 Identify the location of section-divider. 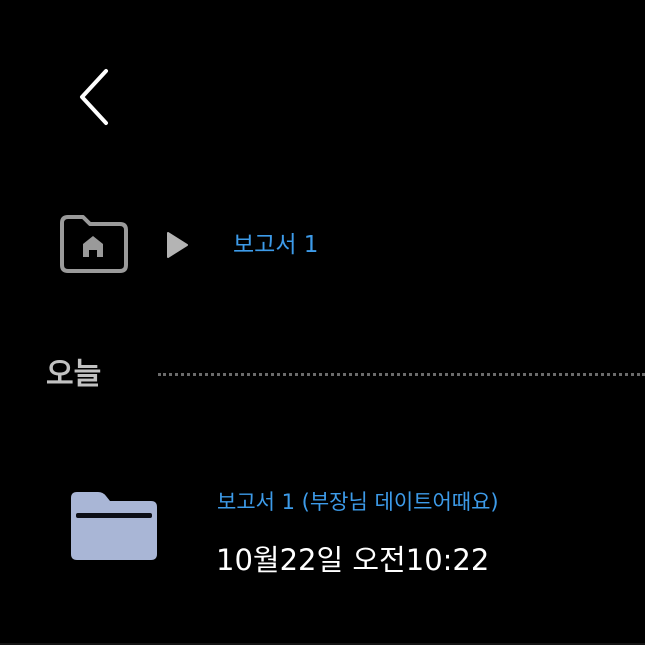
(401, 374).